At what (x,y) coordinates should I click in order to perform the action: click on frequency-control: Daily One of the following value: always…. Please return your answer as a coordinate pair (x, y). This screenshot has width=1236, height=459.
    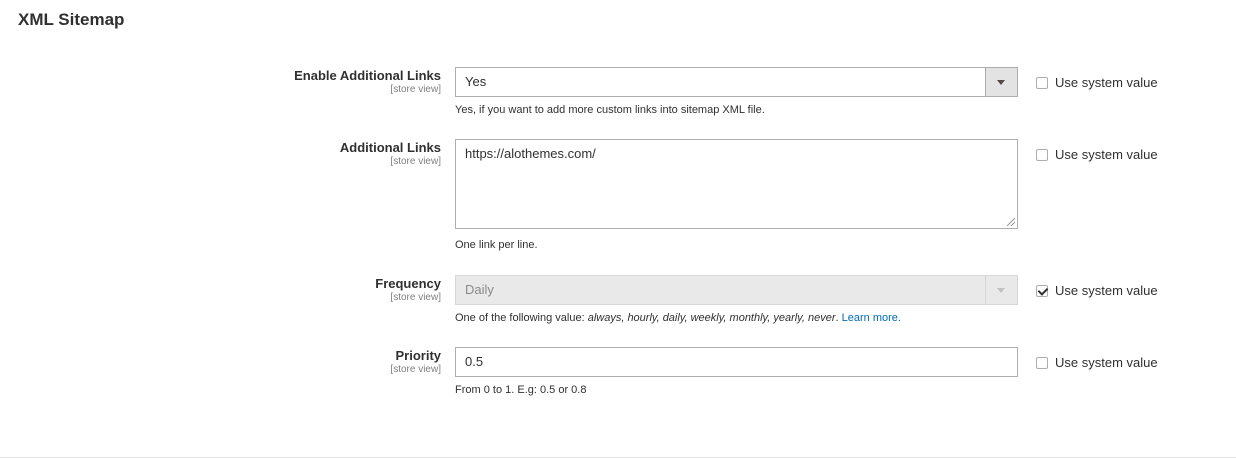
    Looking at the image, I should click on (736, 300).